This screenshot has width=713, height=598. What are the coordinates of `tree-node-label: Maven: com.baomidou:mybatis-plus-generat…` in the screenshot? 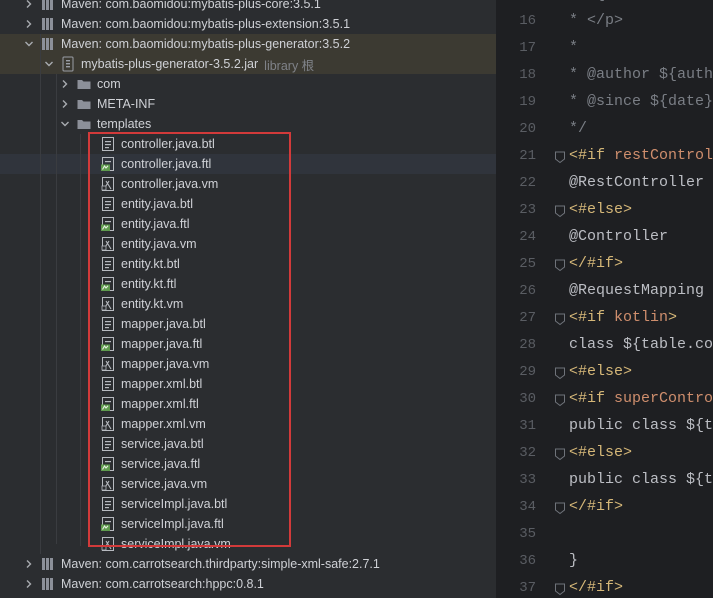 It's located at (206, 44).